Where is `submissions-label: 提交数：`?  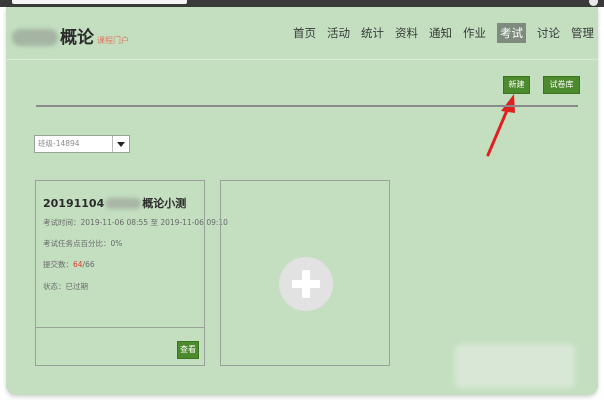
submissions-label: 提交数： is located at coordinates (58, 264).